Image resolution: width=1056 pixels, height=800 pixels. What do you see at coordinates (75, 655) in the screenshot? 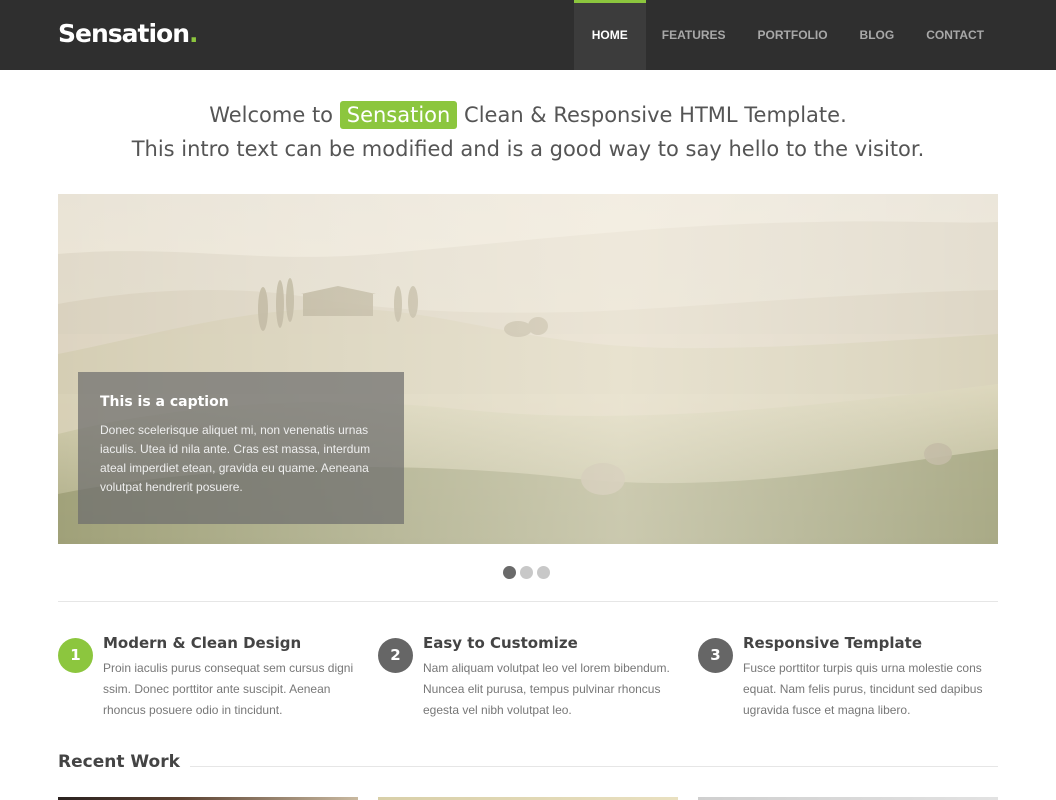
I see `feature-number-badge: 1` at bounding box center [75, 655].